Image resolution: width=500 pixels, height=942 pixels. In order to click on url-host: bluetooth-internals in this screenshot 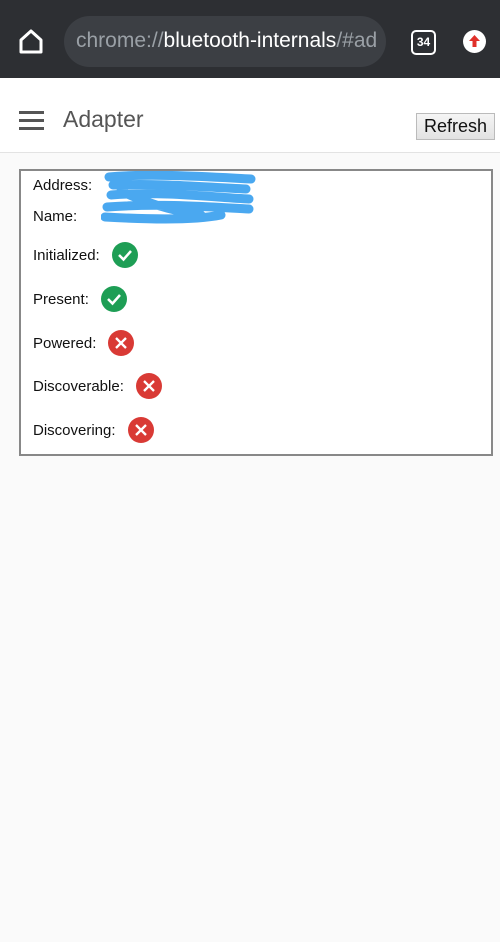, I will do `click(250, 40)`.